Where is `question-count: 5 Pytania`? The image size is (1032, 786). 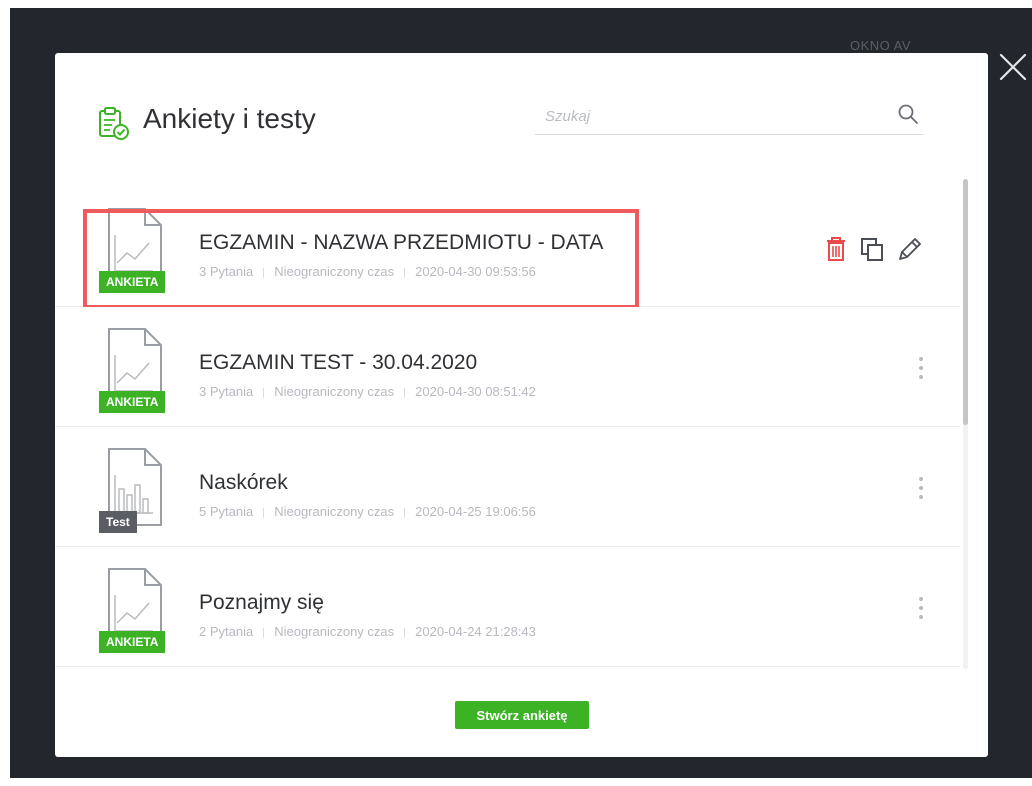 question-count: 5 Pytania is located at coordinates (226, 511).